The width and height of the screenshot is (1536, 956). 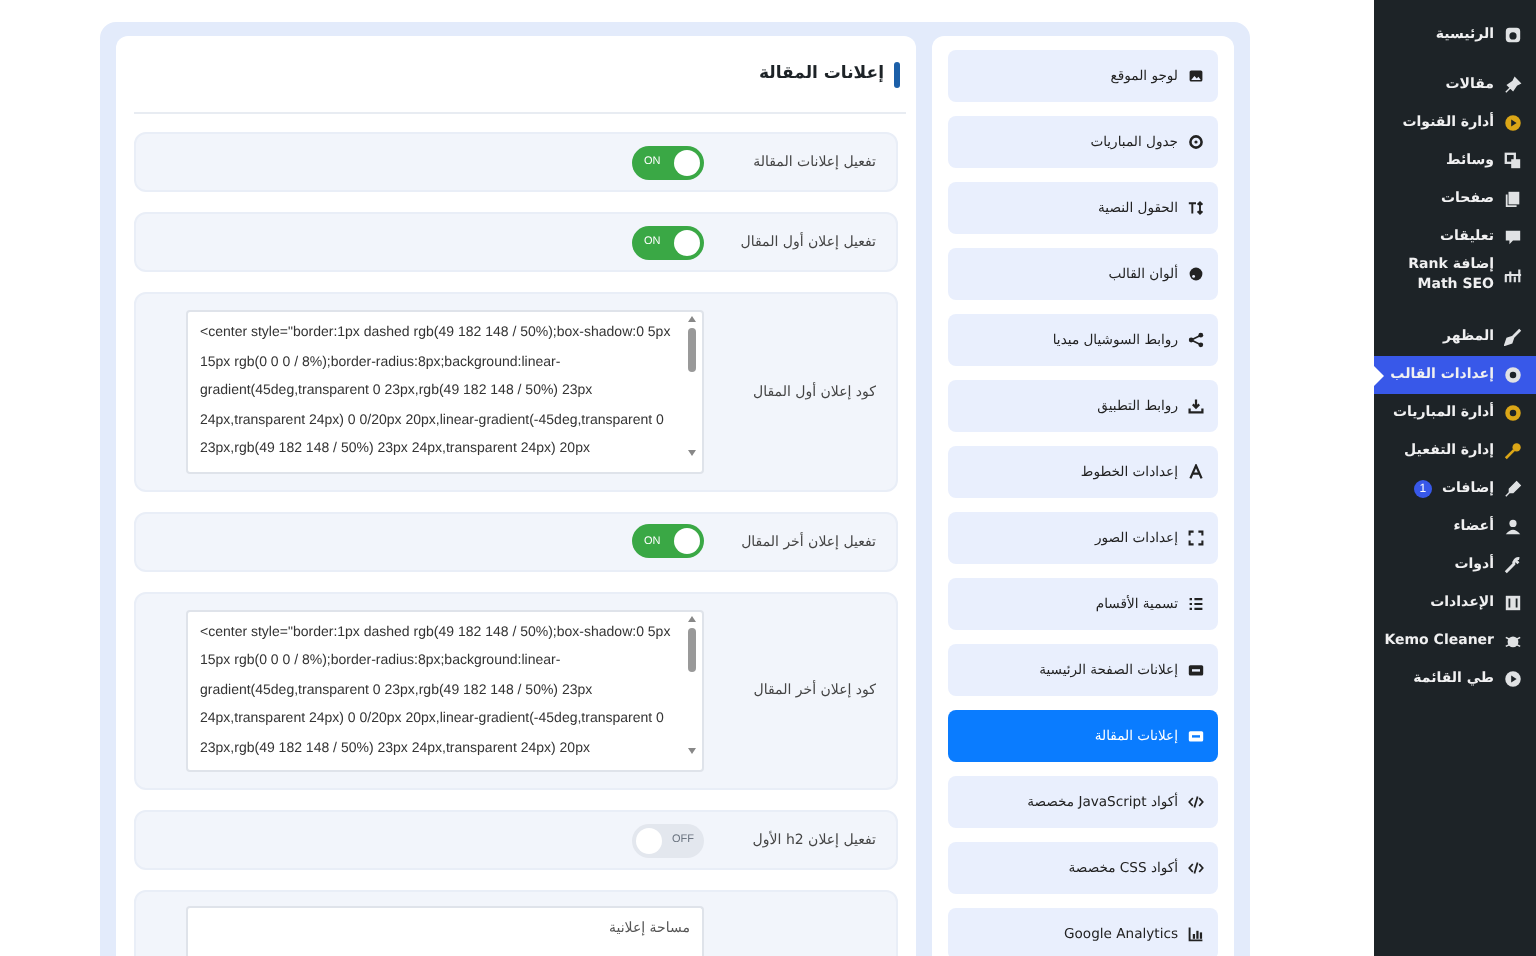 I want to click on media-icon, so click(x=1513, y=161).